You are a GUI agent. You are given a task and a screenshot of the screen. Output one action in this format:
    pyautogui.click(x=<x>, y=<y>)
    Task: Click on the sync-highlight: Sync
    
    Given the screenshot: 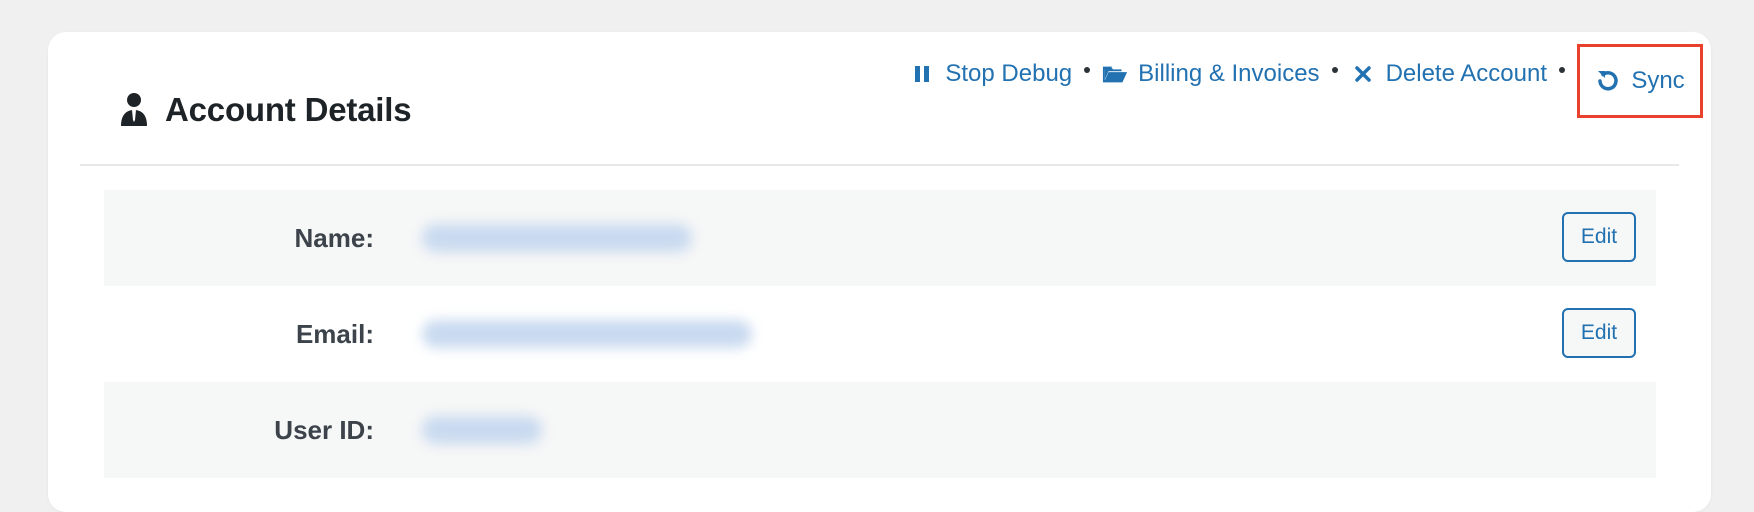 What is the action you would take?
    pyautogui.click(x=1640, y=81)
    